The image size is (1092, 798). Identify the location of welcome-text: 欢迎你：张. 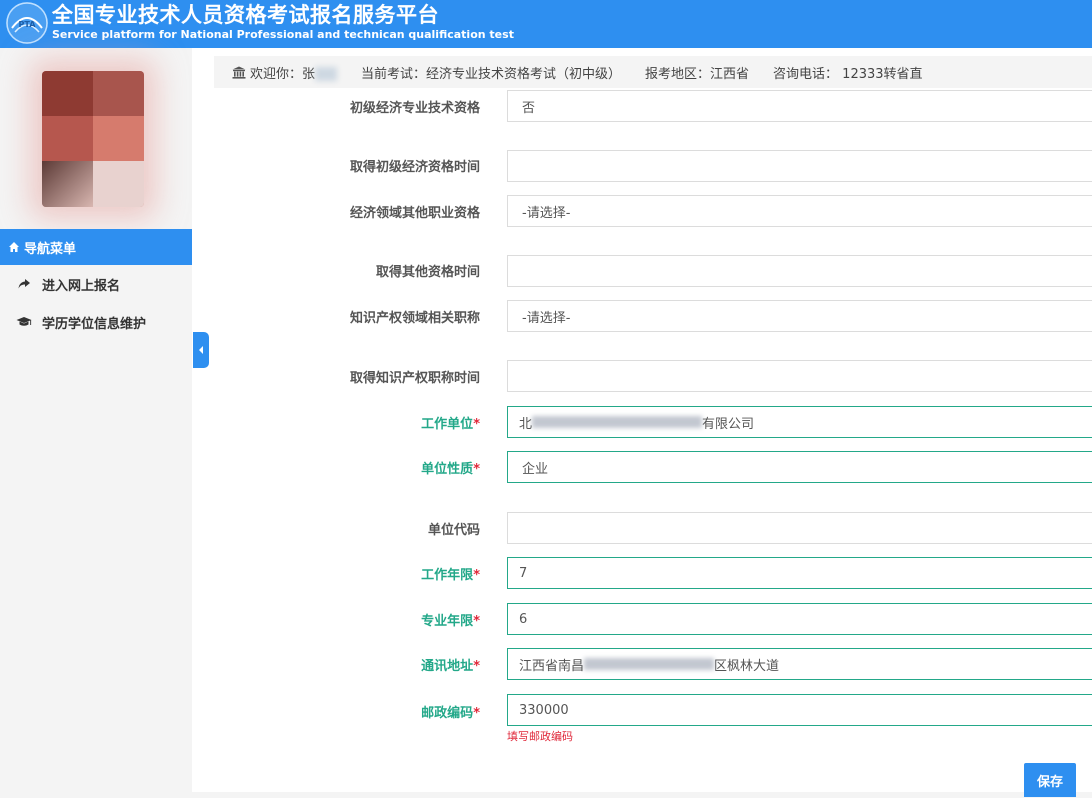
(294, 72).